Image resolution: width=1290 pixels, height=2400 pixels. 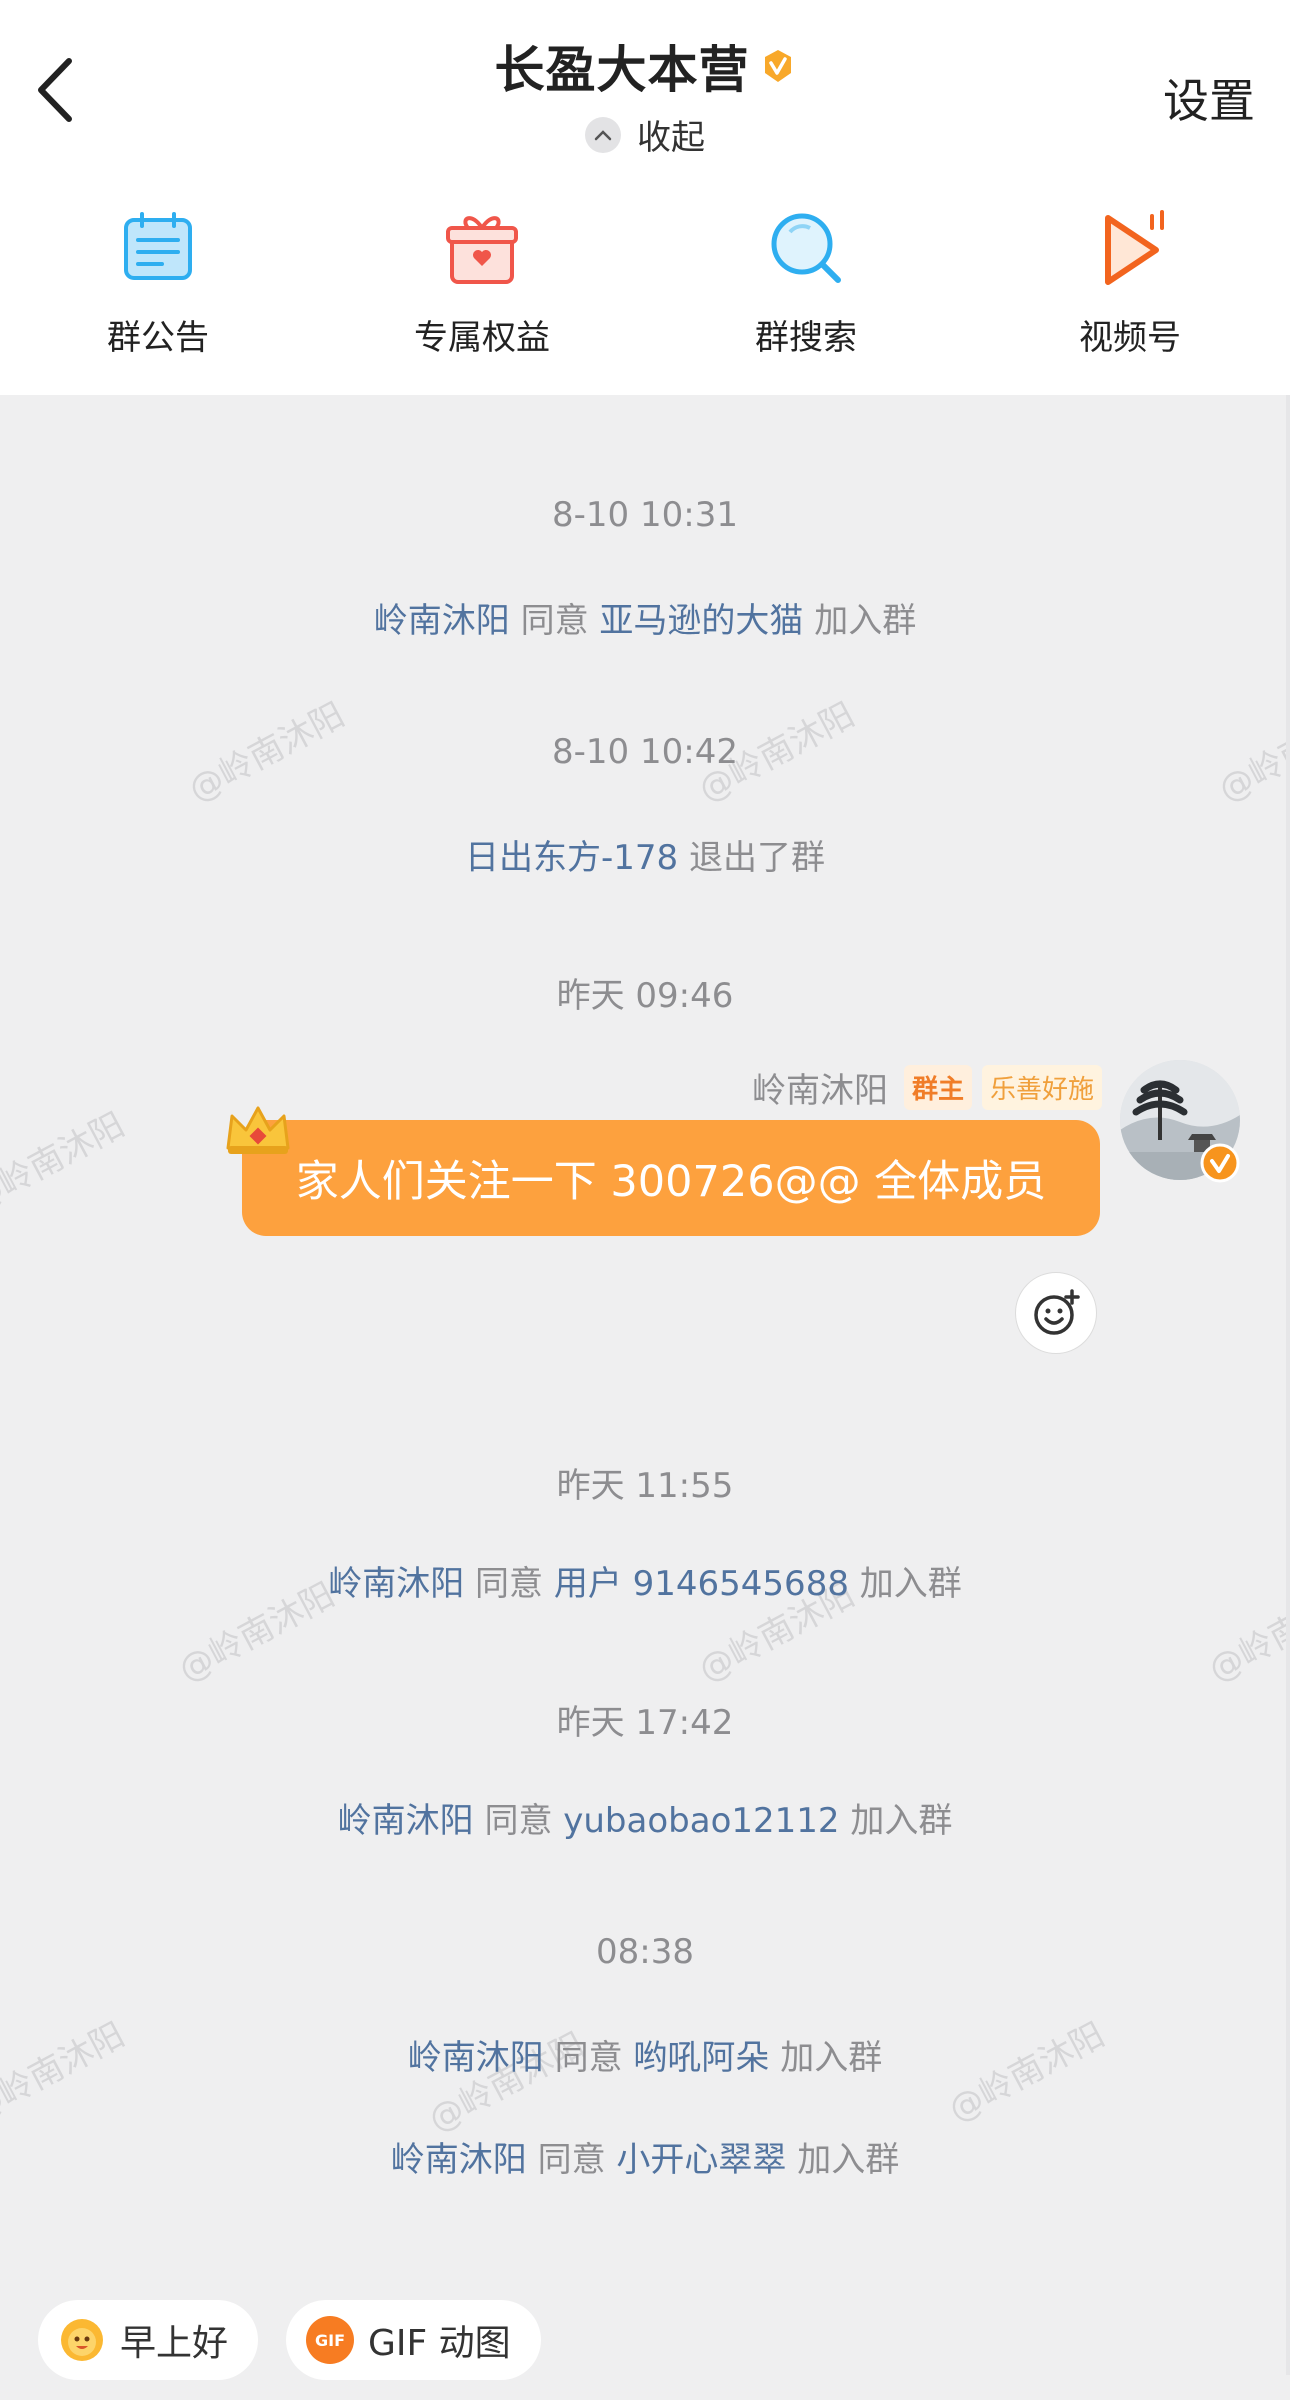 What do you see at coordinates (174, 2343) in the screenshot?
I see `quick-reply-label: 早上好` at bounding box center [174, 2343].